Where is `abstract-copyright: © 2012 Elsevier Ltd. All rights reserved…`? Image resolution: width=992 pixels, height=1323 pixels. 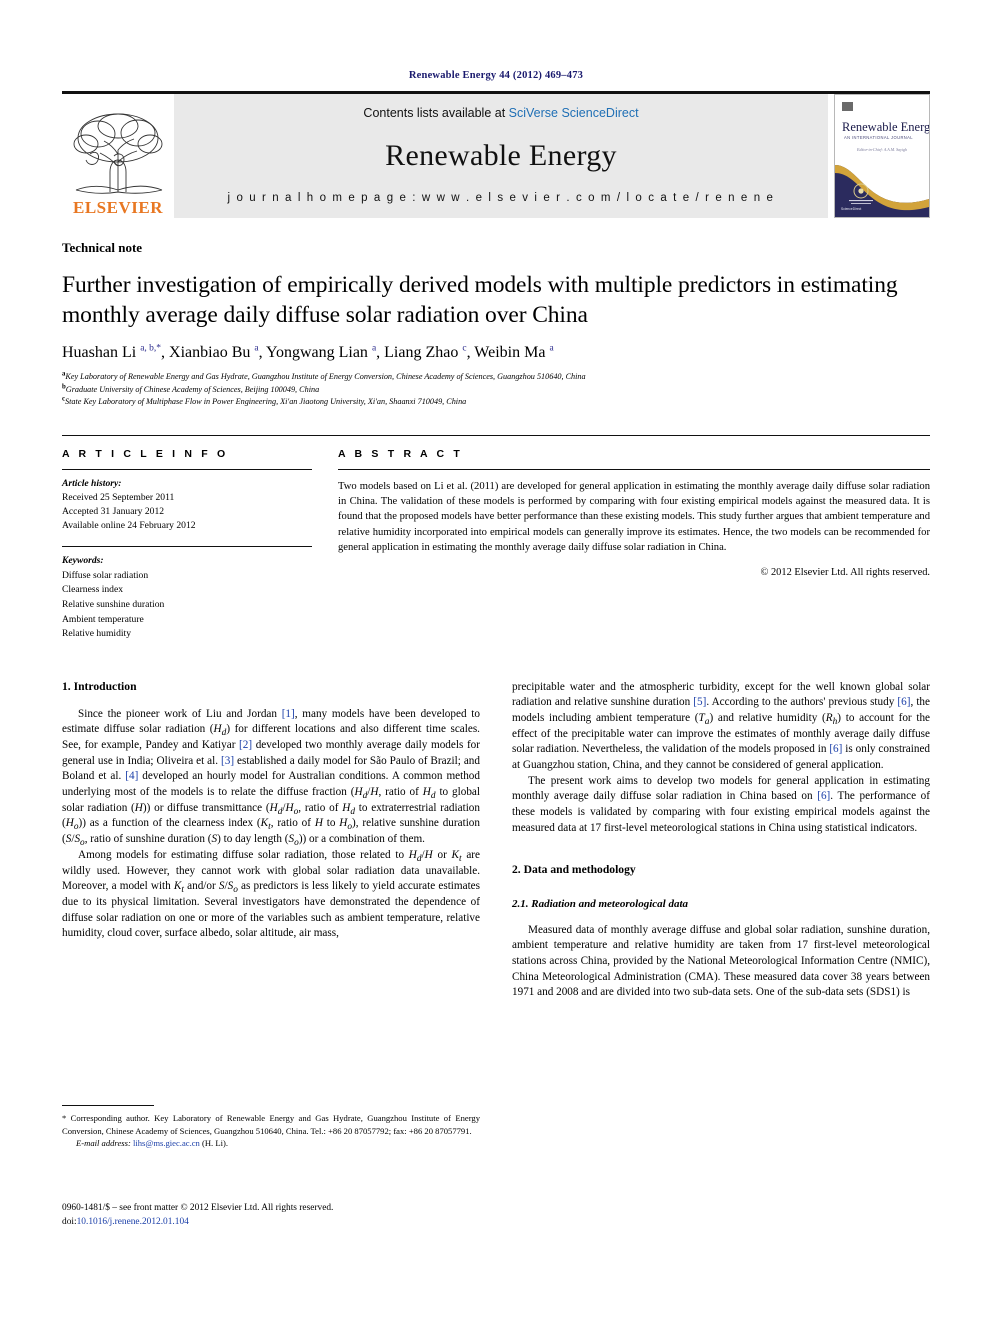
abstract-copyright: © 2012 Elsevier Ltd. All rights reserved… is located at coordinates (845, 573).